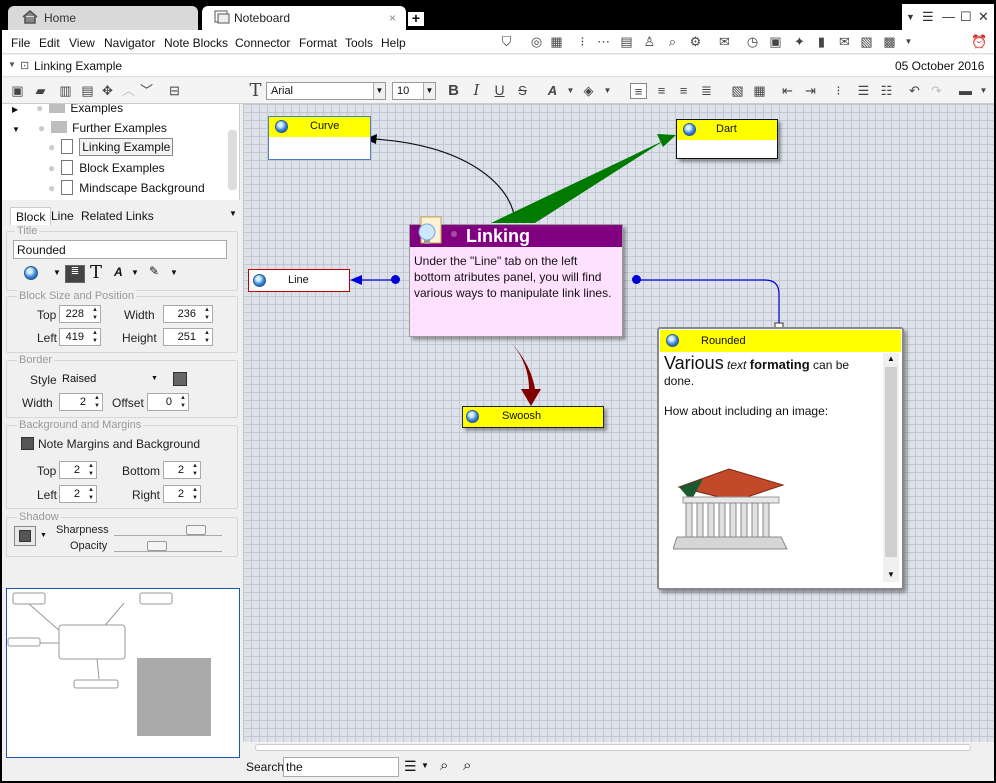  I want to click on height-stepper: 251, so click(188, 337).